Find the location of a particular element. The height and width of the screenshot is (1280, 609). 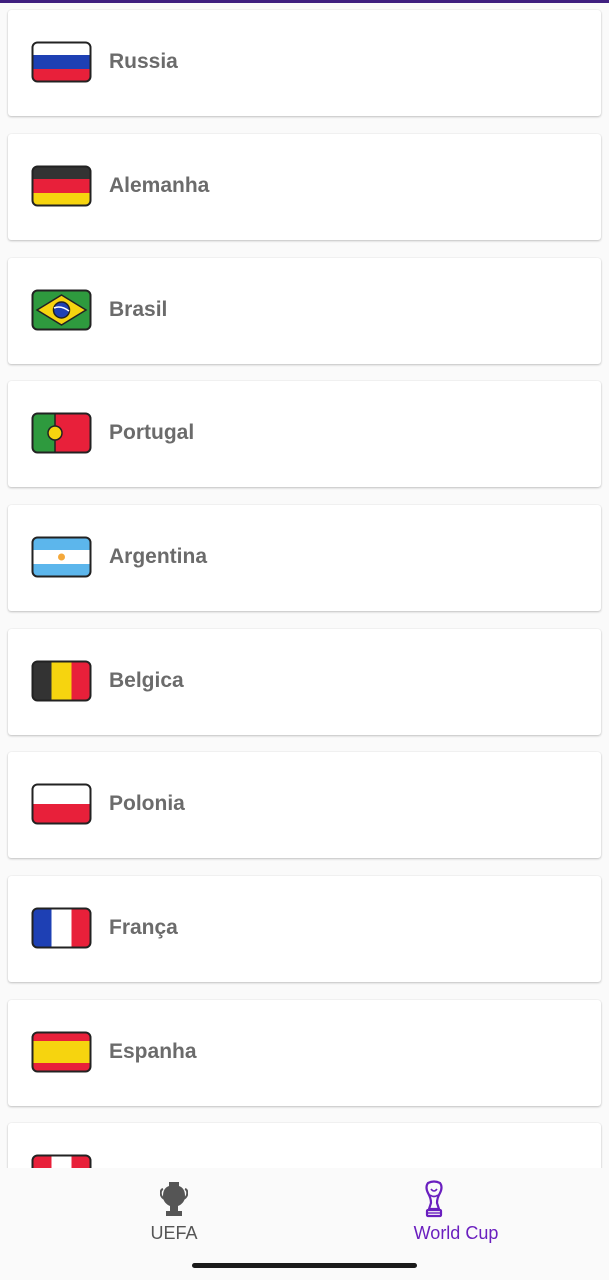

home-indicator is located at coordinates (304, 1265).